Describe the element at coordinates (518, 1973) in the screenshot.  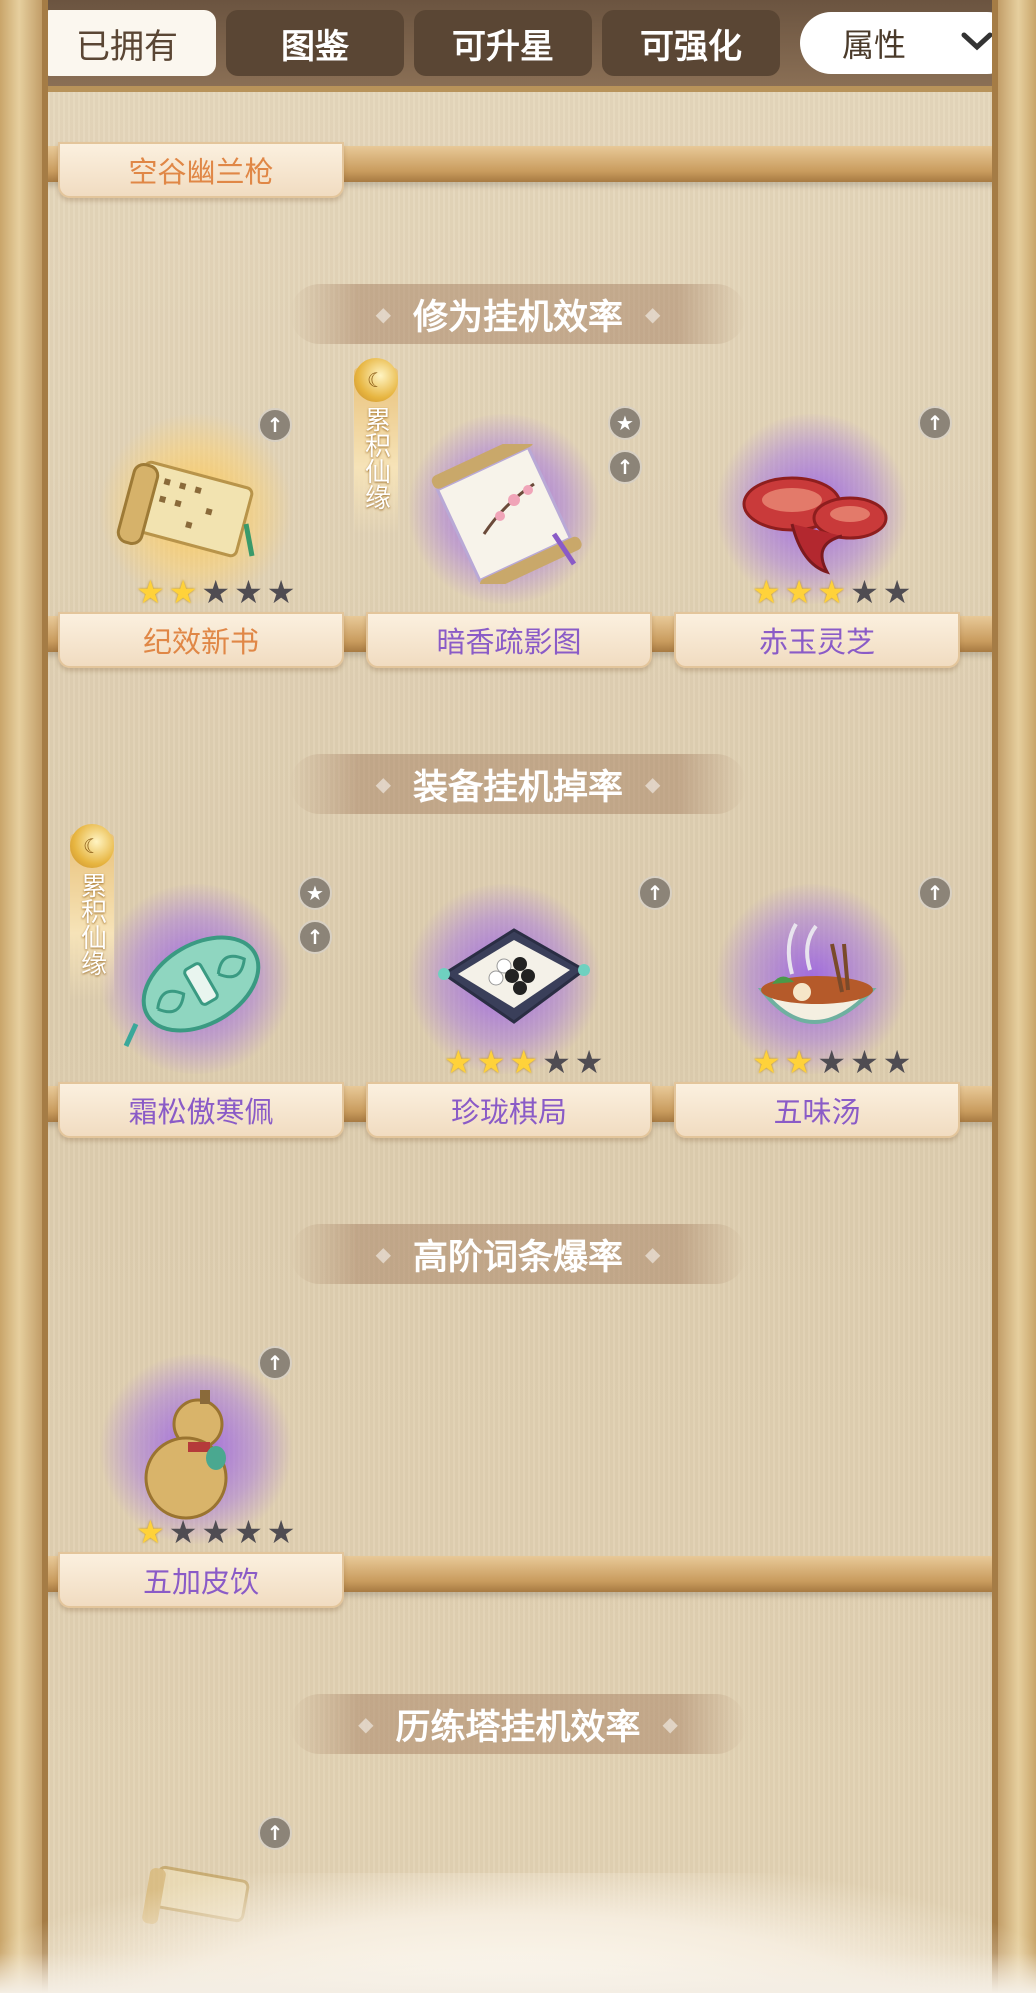
I see `bottom-fade` at that location.